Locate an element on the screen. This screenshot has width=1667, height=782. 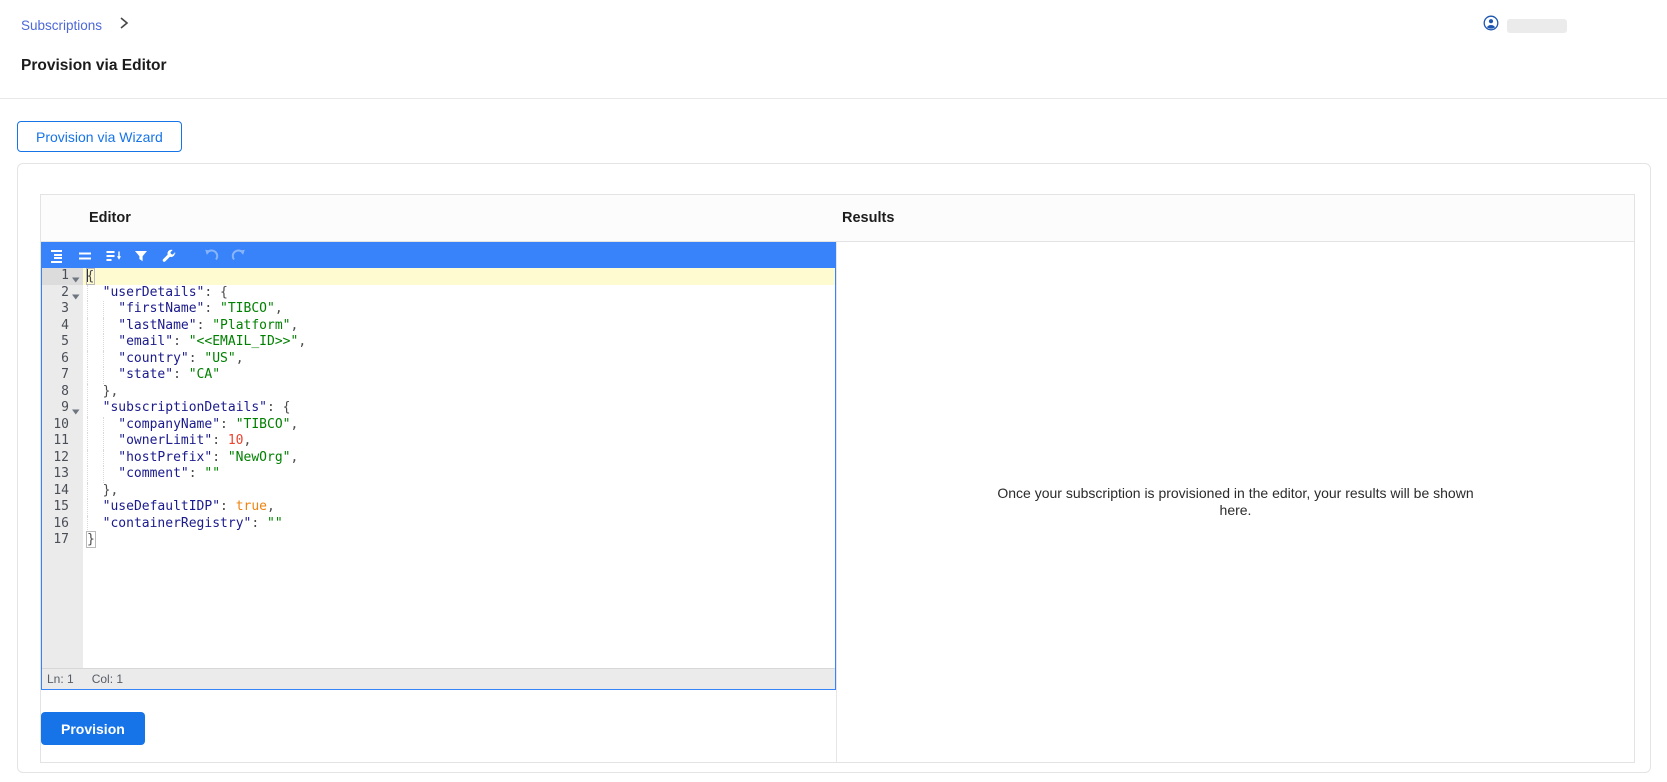
chevron-right-icon is located at coordinates (124, 25).